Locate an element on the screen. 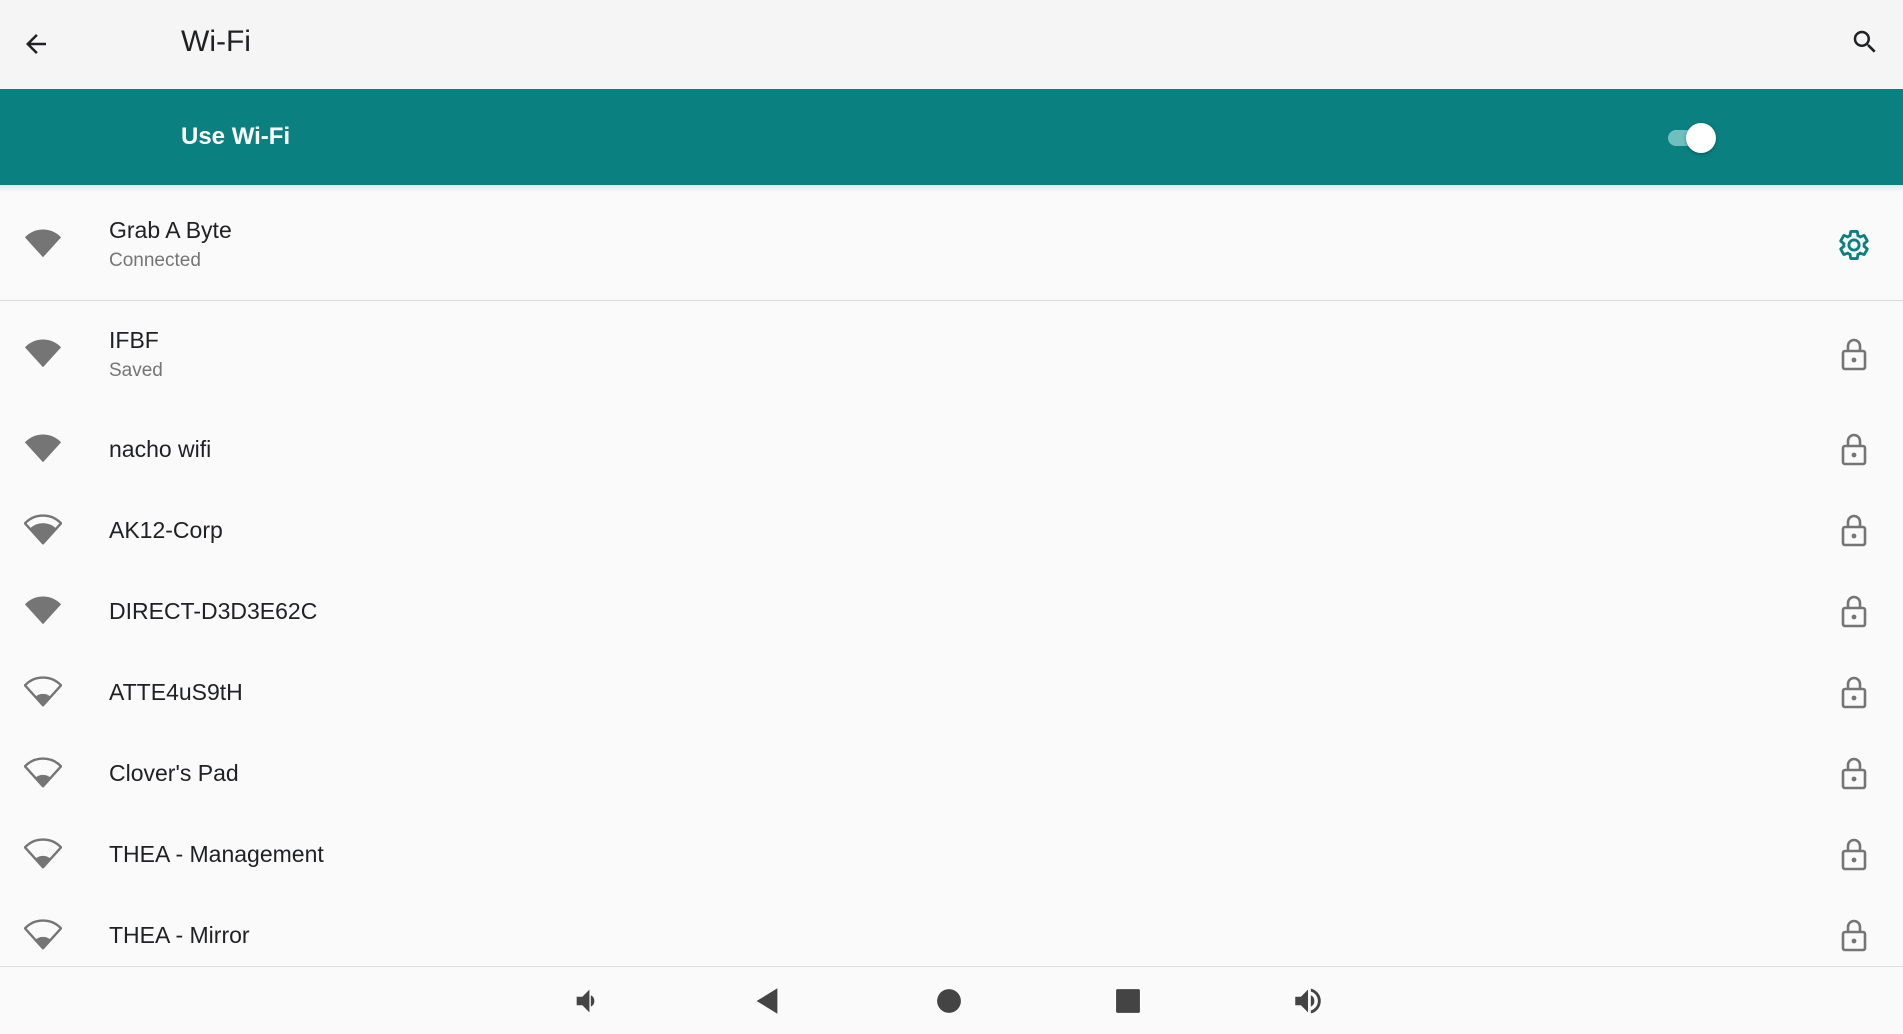  wifi-medium-signal-icon is located at coordinates (43, 529).